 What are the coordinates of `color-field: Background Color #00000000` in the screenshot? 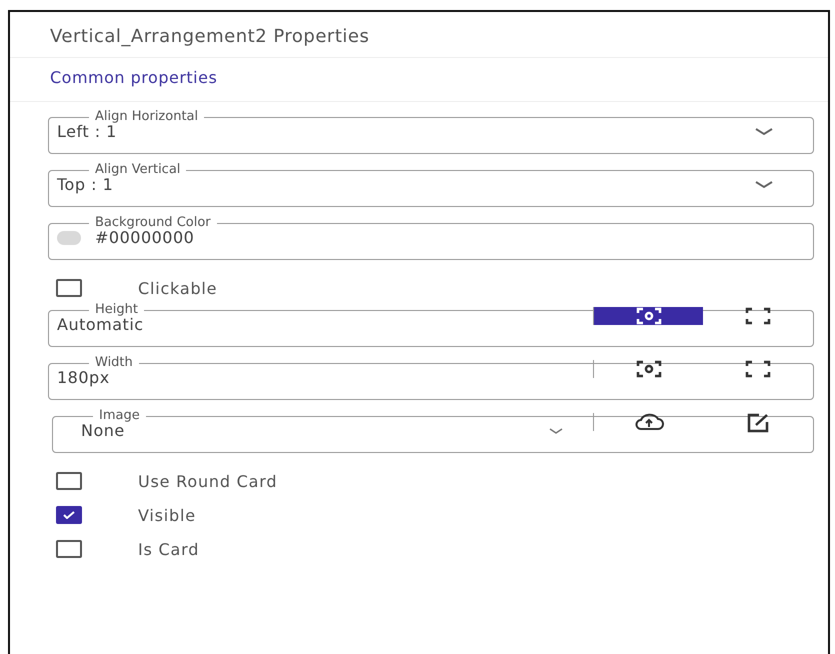 It's located at (431, 239).